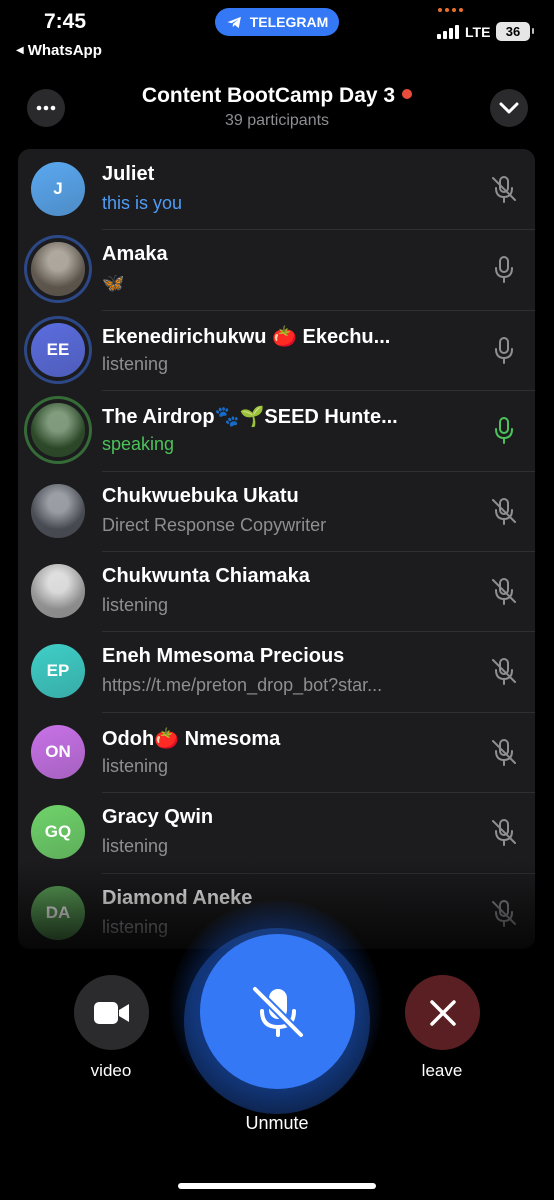 This screenshot has height=1200, width=554. I want to click on participant-name: Juliet, so click(128, 174).